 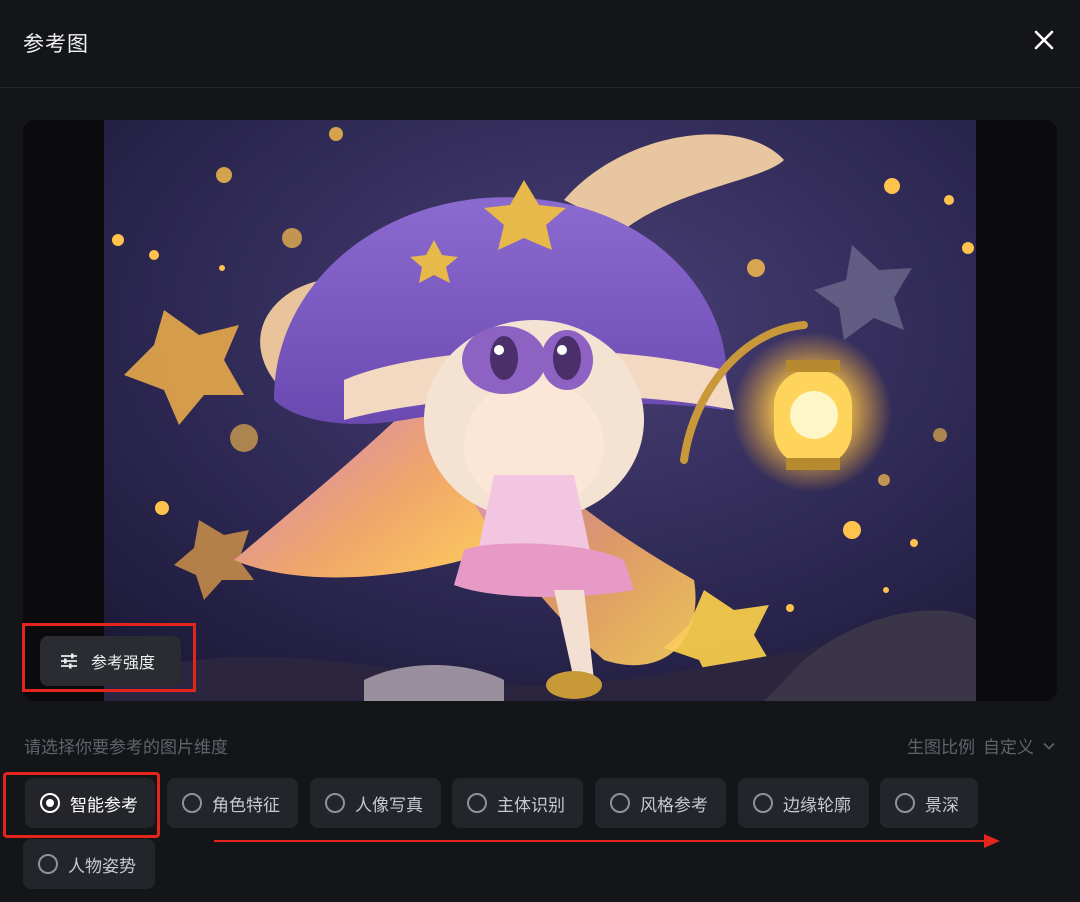 I want to click on close-icon, so click(x=1044, y=40).